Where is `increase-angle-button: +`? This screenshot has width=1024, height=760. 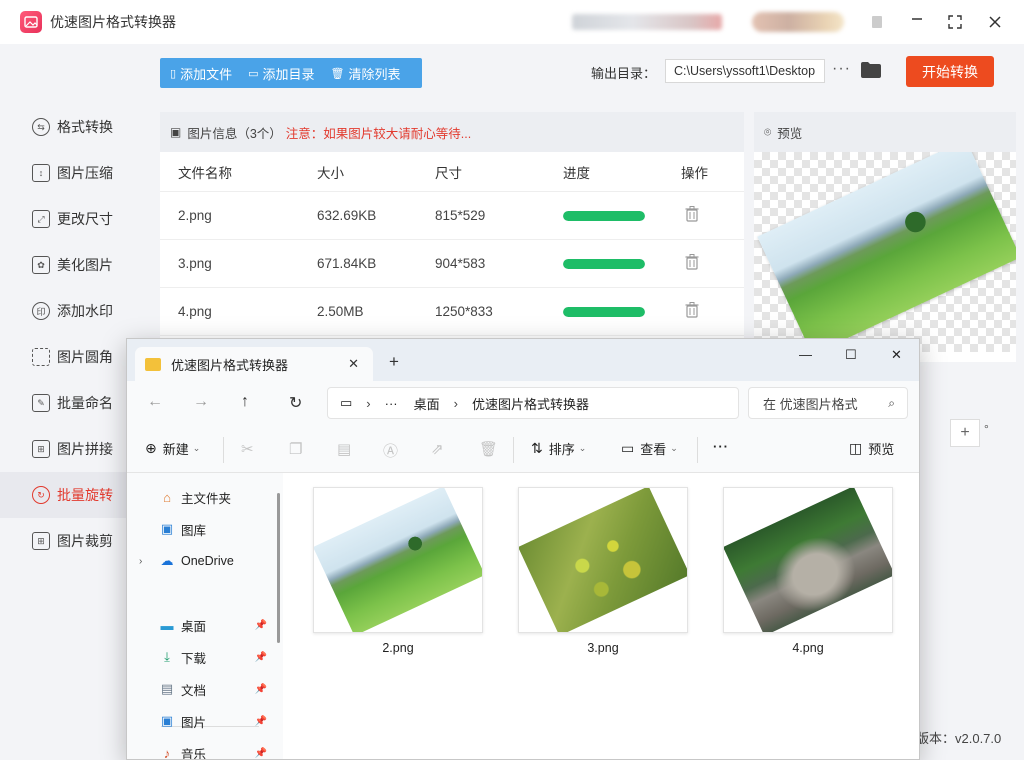
increase-angle-button: + is located at coordinates (965, 433).